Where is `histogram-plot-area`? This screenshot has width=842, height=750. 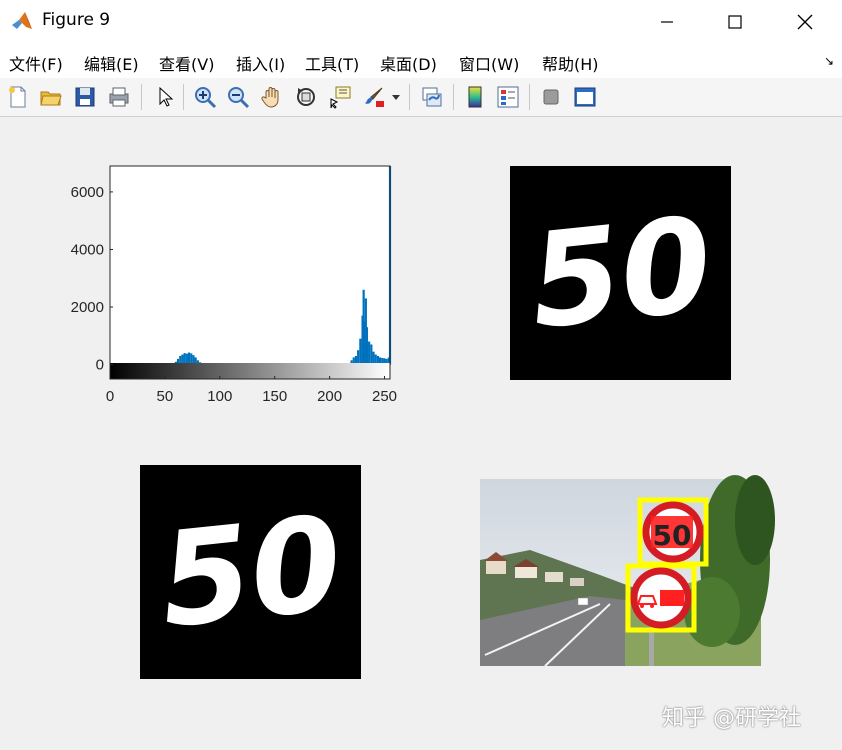 histogram-plot-area is located at coordinates (250, 272).